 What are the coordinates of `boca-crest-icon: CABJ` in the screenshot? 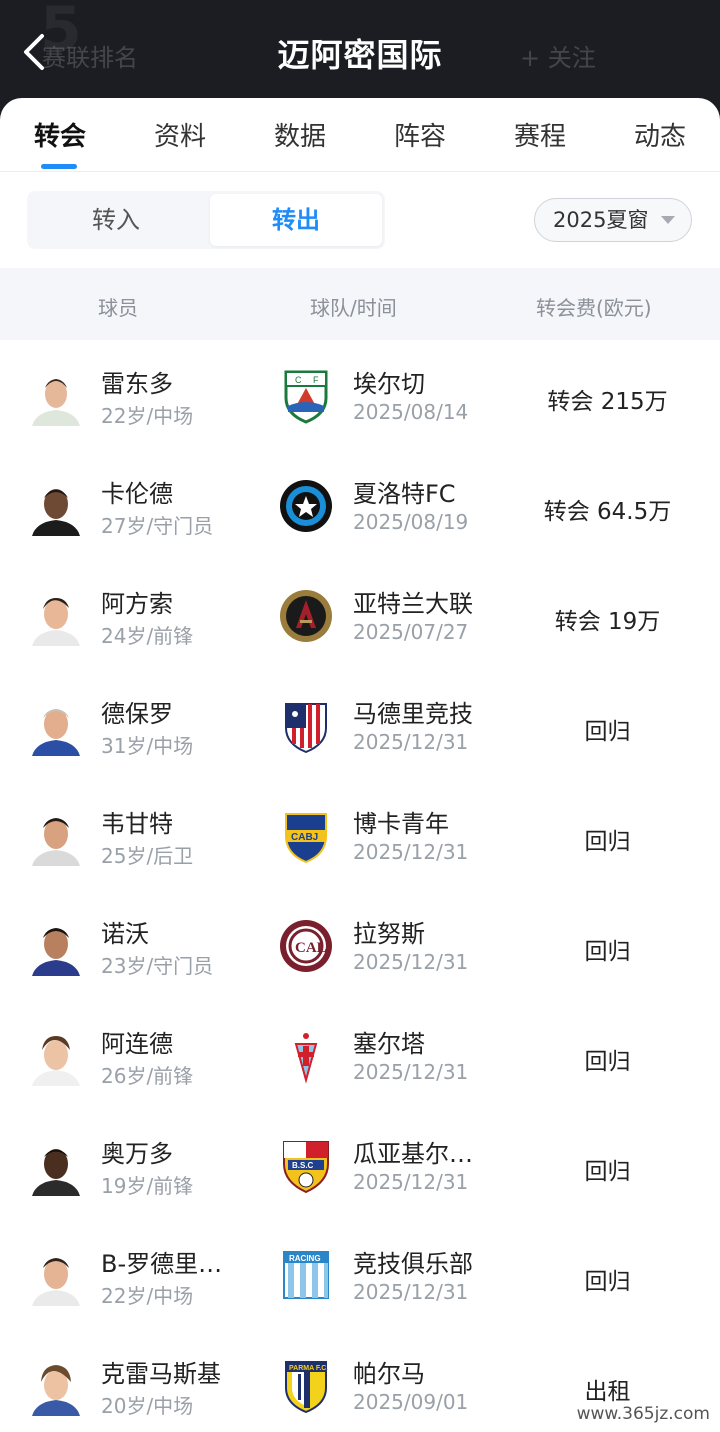 It's located at (306, 836).